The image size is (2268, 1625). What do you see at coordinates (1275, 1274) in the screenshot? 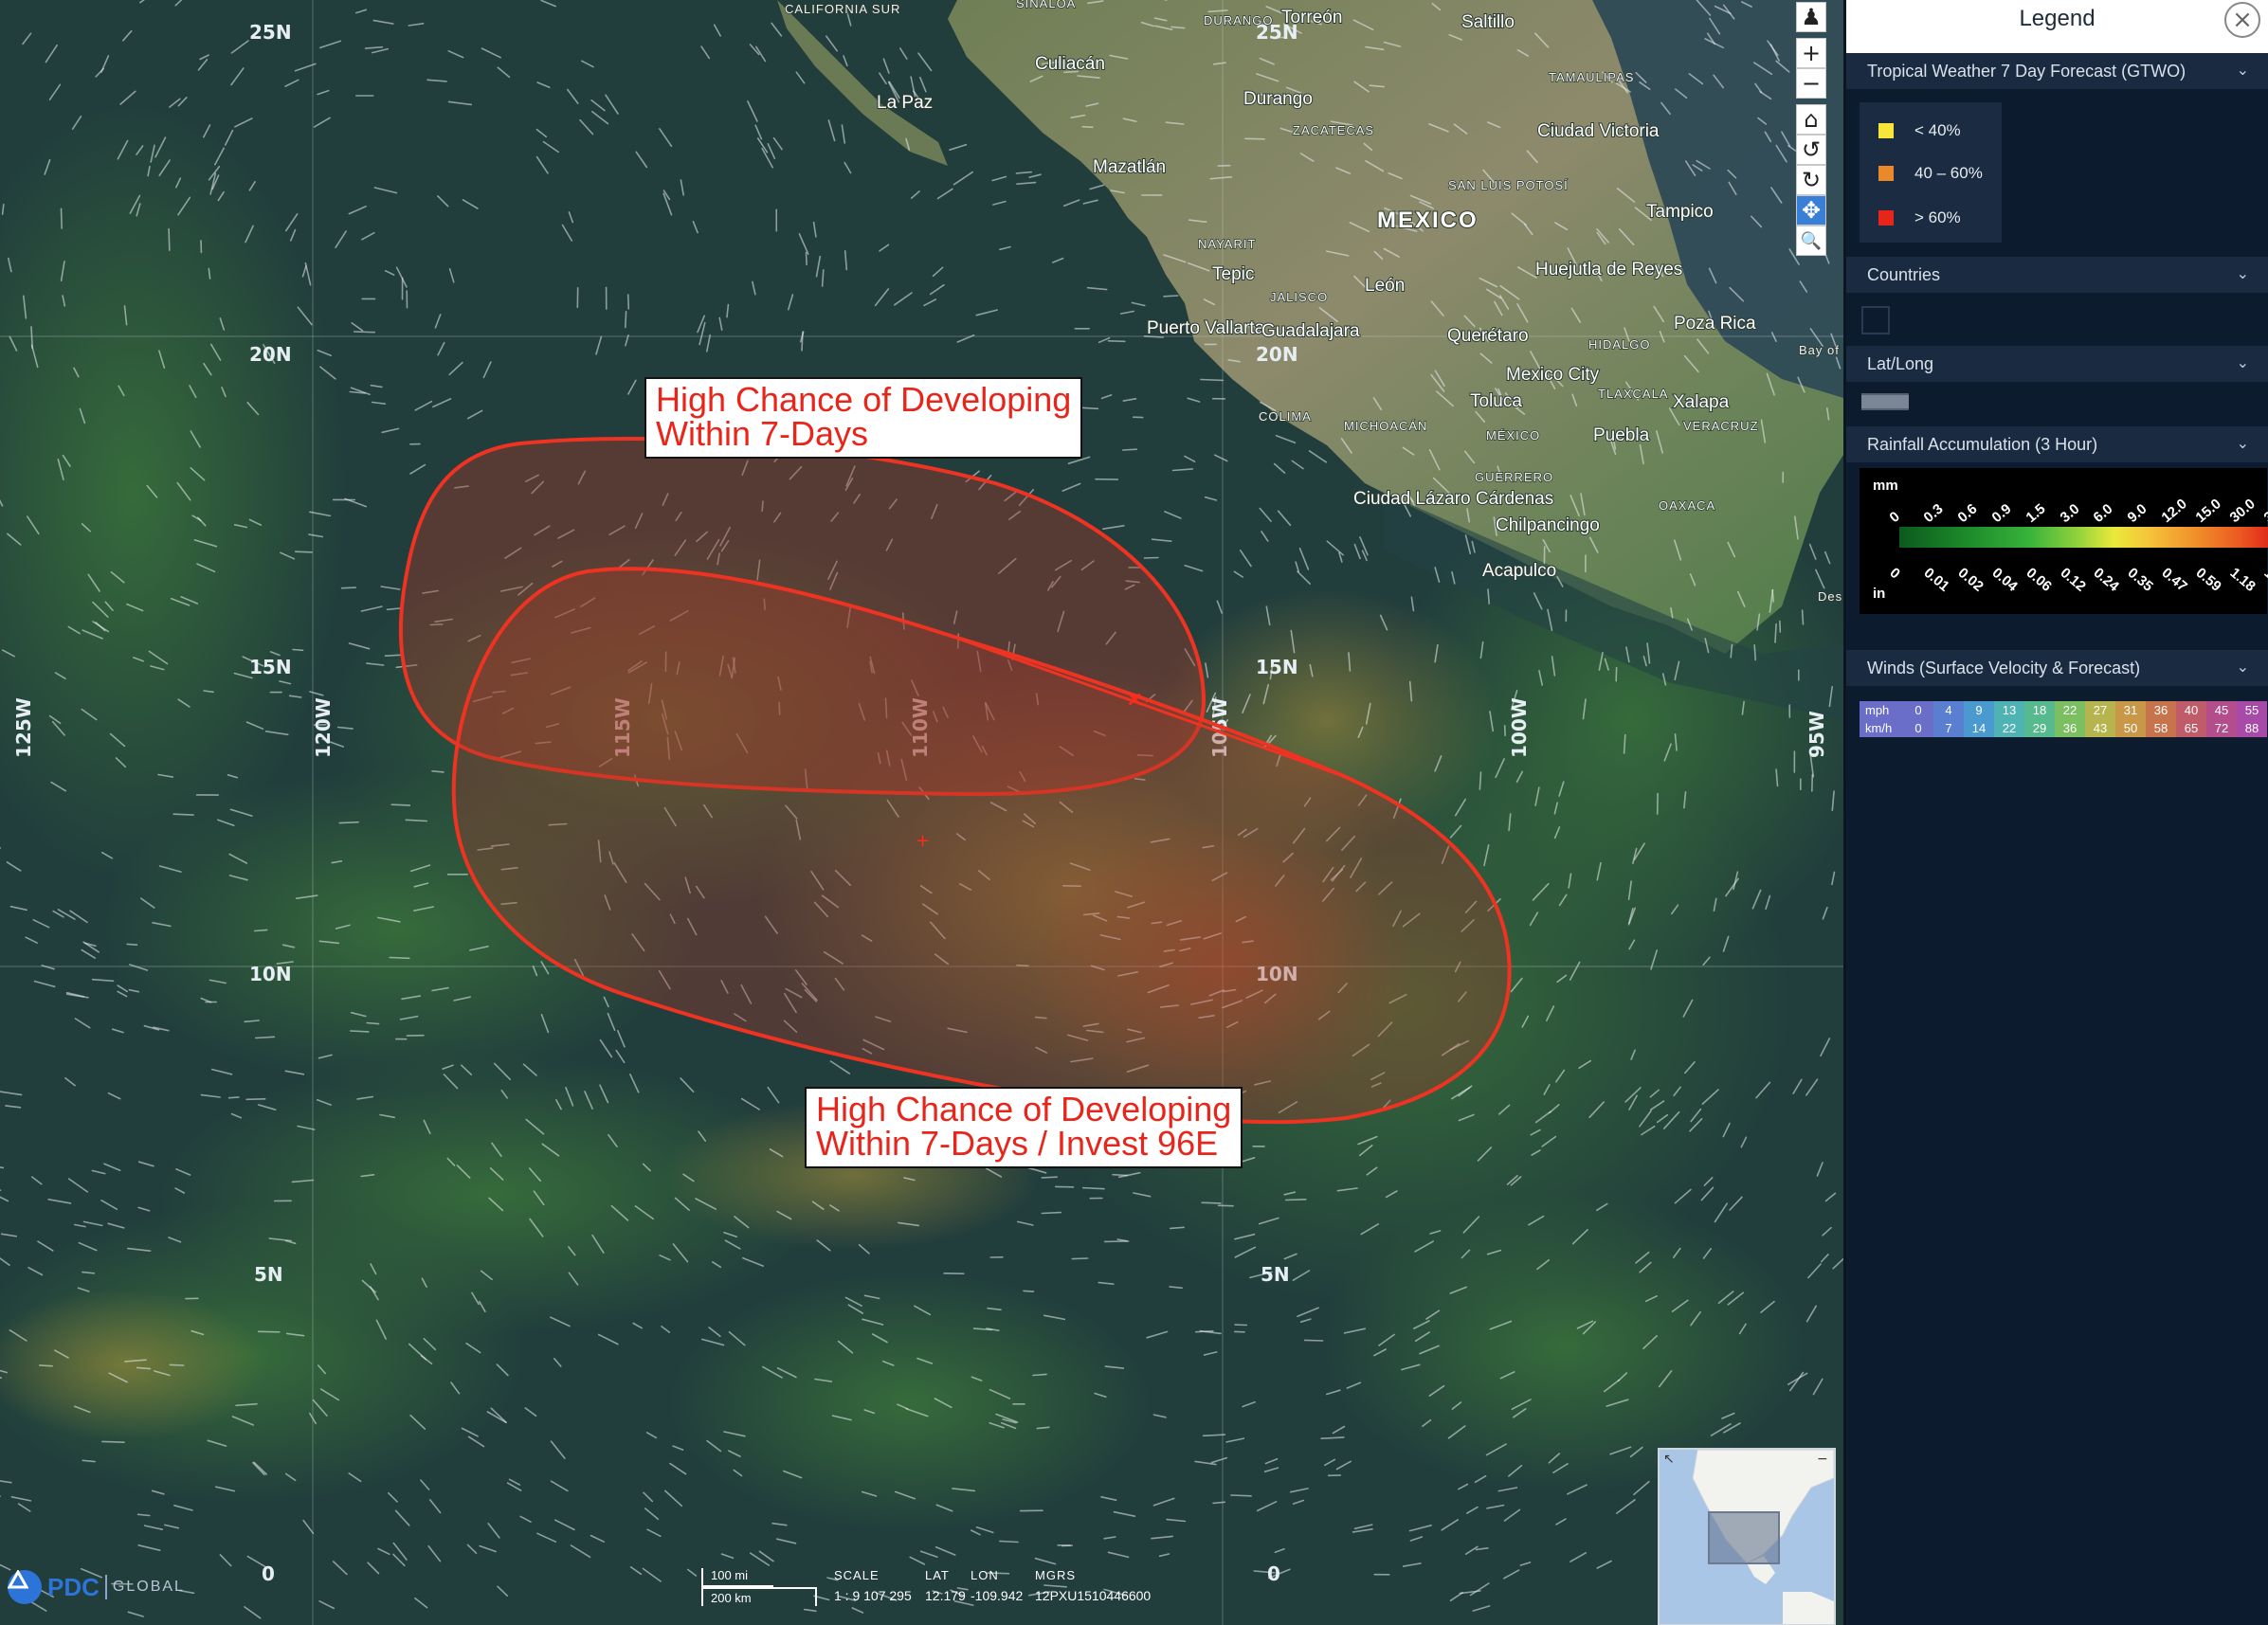
I see `lat-label: 5N` at bounding box center [1275, 1274].